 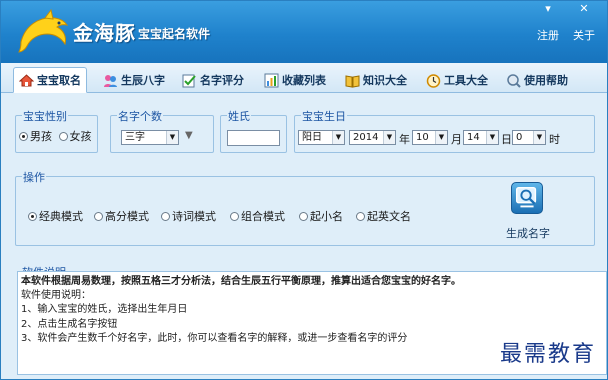 I want to click on clock-icon, so click(x=433, y=80).